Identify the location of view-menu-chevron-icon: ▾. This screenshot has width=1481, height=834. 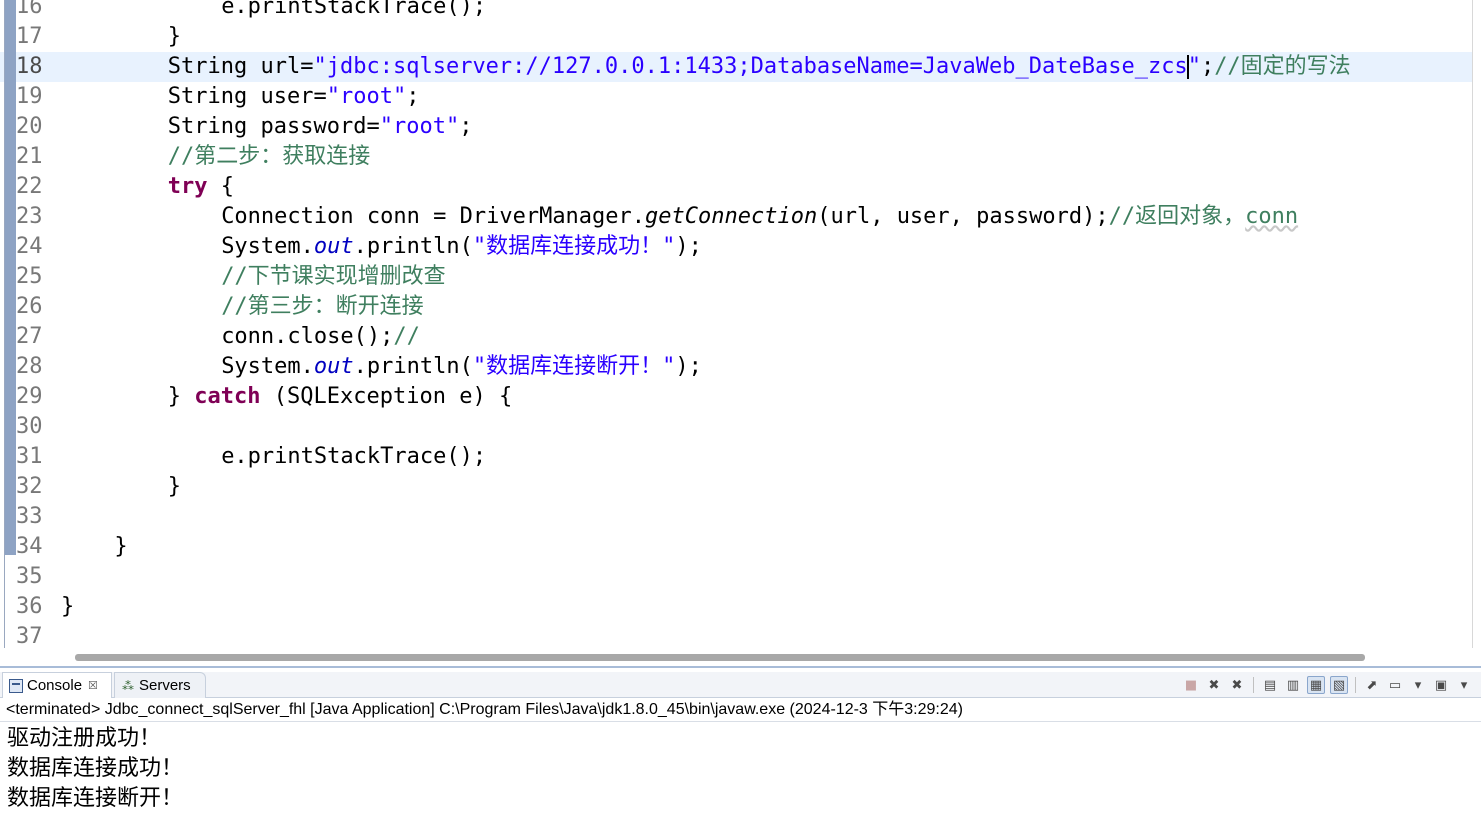
(1464, 685).